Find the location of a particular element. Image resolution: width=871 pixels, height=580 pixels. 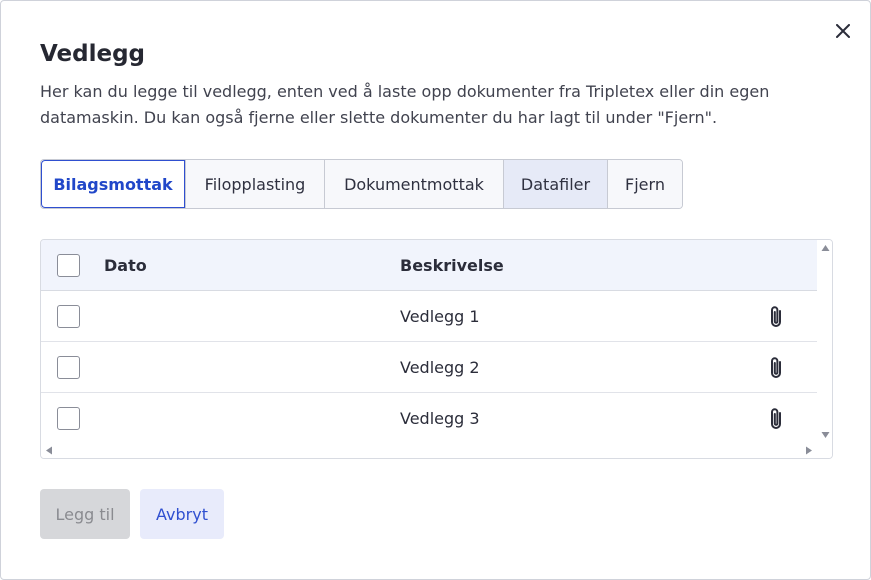

table-header: Dato Beskrivelse is located at coordinates (429, 265).